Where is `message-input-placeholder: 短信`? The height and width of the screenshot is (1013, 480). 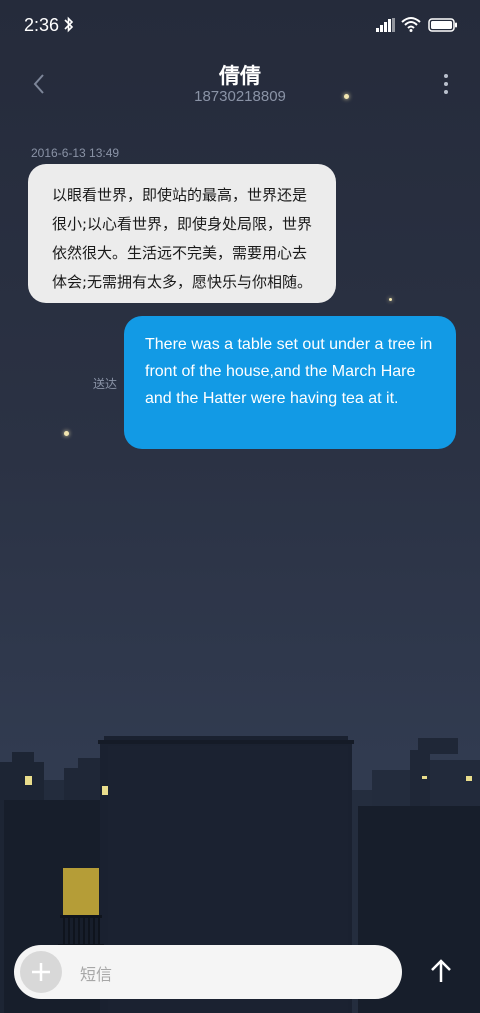
message-input-placeholder: 短信 is located at coordinates (96, 973).